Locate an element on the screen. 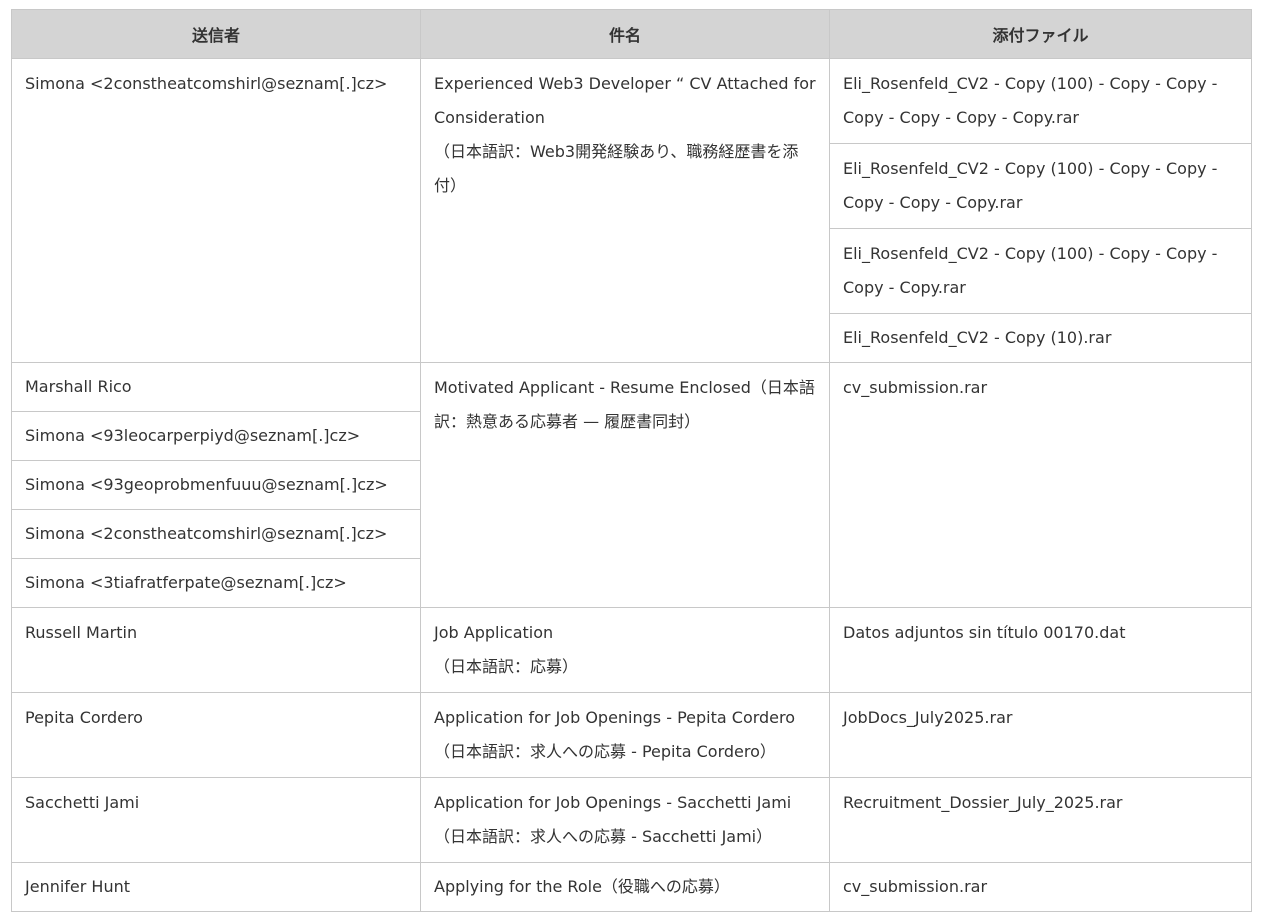 The image size is (1264, 912). header-attachment: 添付ファイル is located at coordinates (1040, 34).